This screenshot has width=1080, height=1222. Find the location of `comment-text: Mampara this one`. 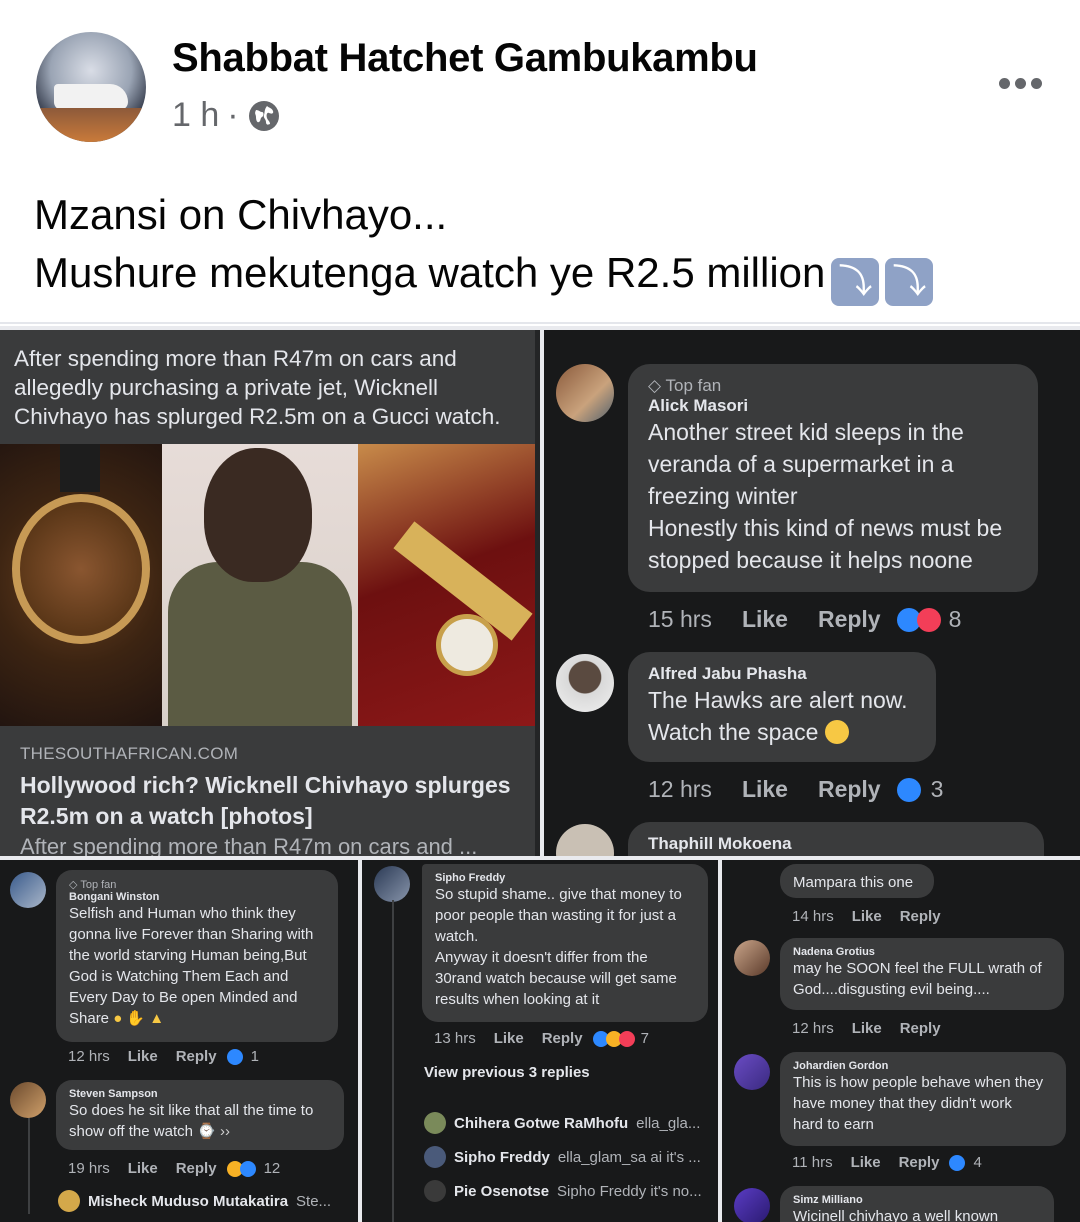

comment-text: Mampara this one is located at coordinates (853, 882).